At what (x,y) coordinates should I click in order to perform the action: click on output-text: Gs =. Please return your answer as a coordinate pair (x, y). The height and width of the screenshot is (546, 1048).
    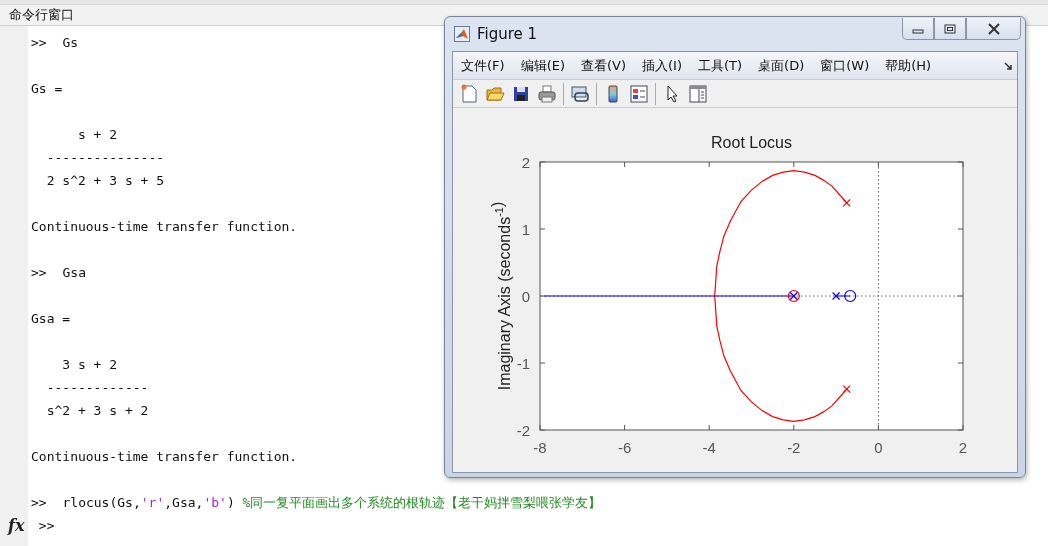
    Looking at the image, I should click on (47, 88).